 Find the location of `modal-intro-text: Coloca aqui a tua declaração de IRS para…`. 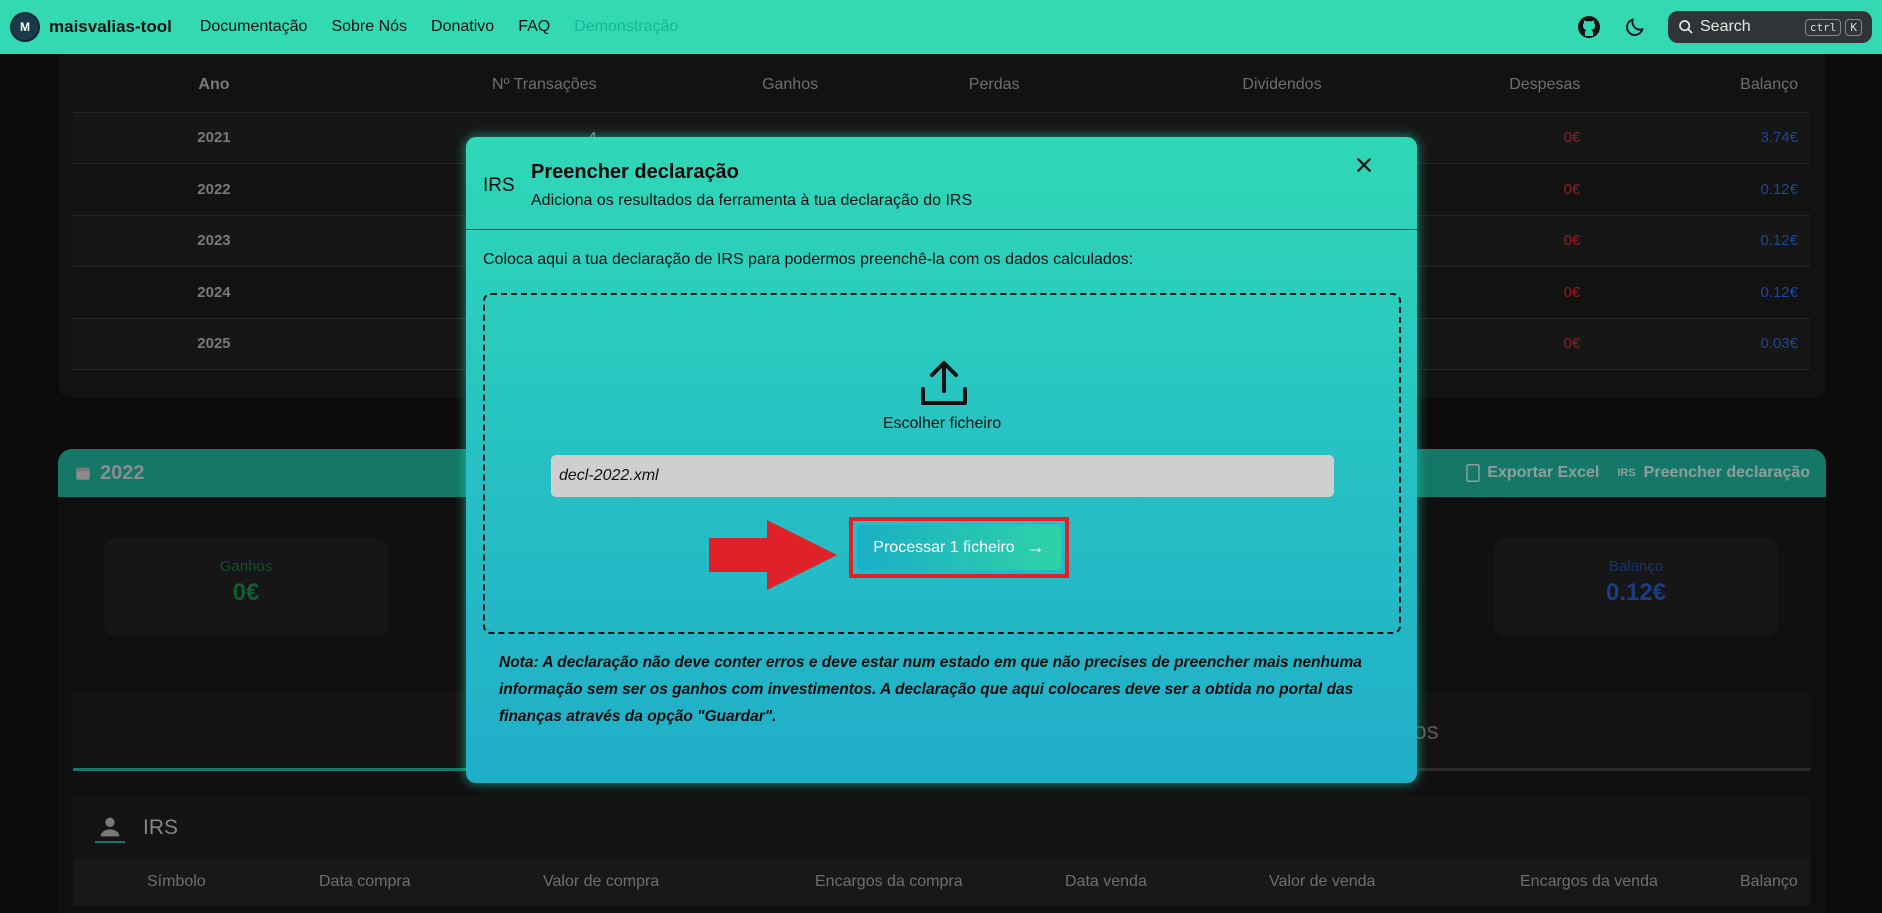

modal-intro-text: Coloca aqui a tua declaração de IRS para… is located at coordinates (808, 259).